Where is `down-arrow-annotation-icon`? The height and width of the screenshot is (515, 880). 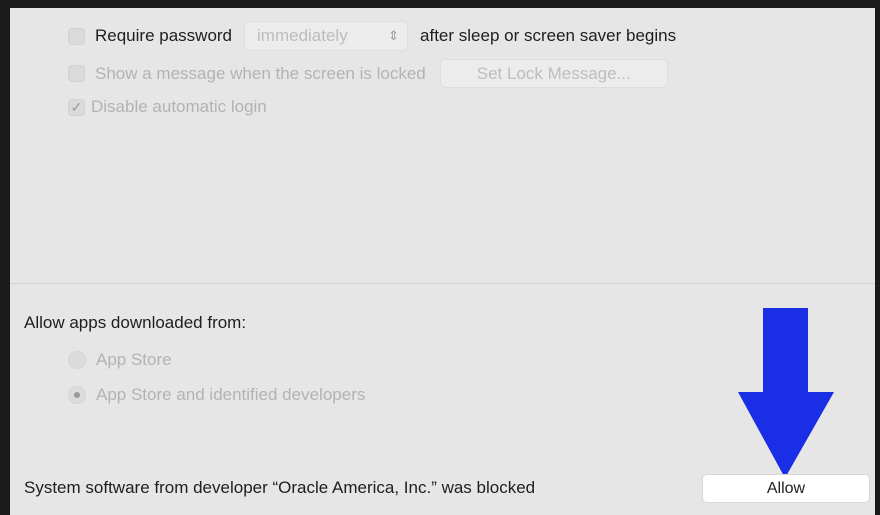
down-arrow-annotation-icon is located at coordinates (786, 393).